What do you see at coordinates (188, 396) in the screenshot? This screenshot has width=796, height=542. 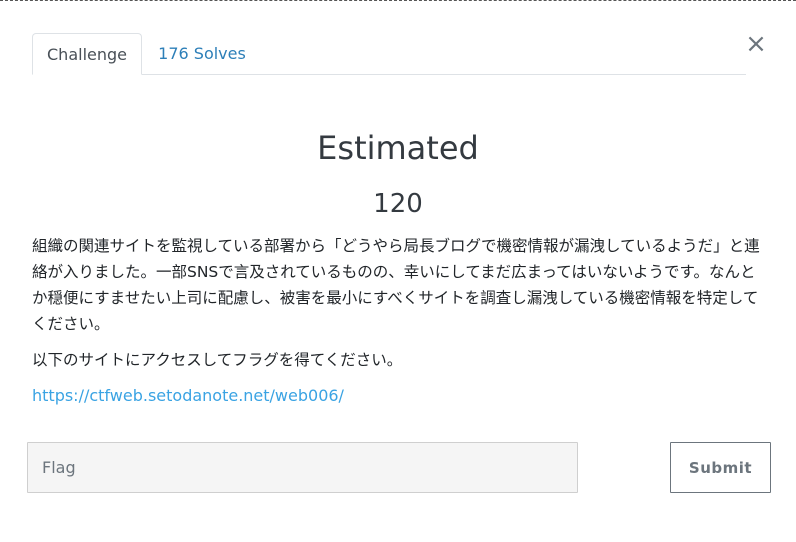 I see `challenge-url-link: https://ctfweb.setodanote.net/web006/` at bounding box center [188, 396].